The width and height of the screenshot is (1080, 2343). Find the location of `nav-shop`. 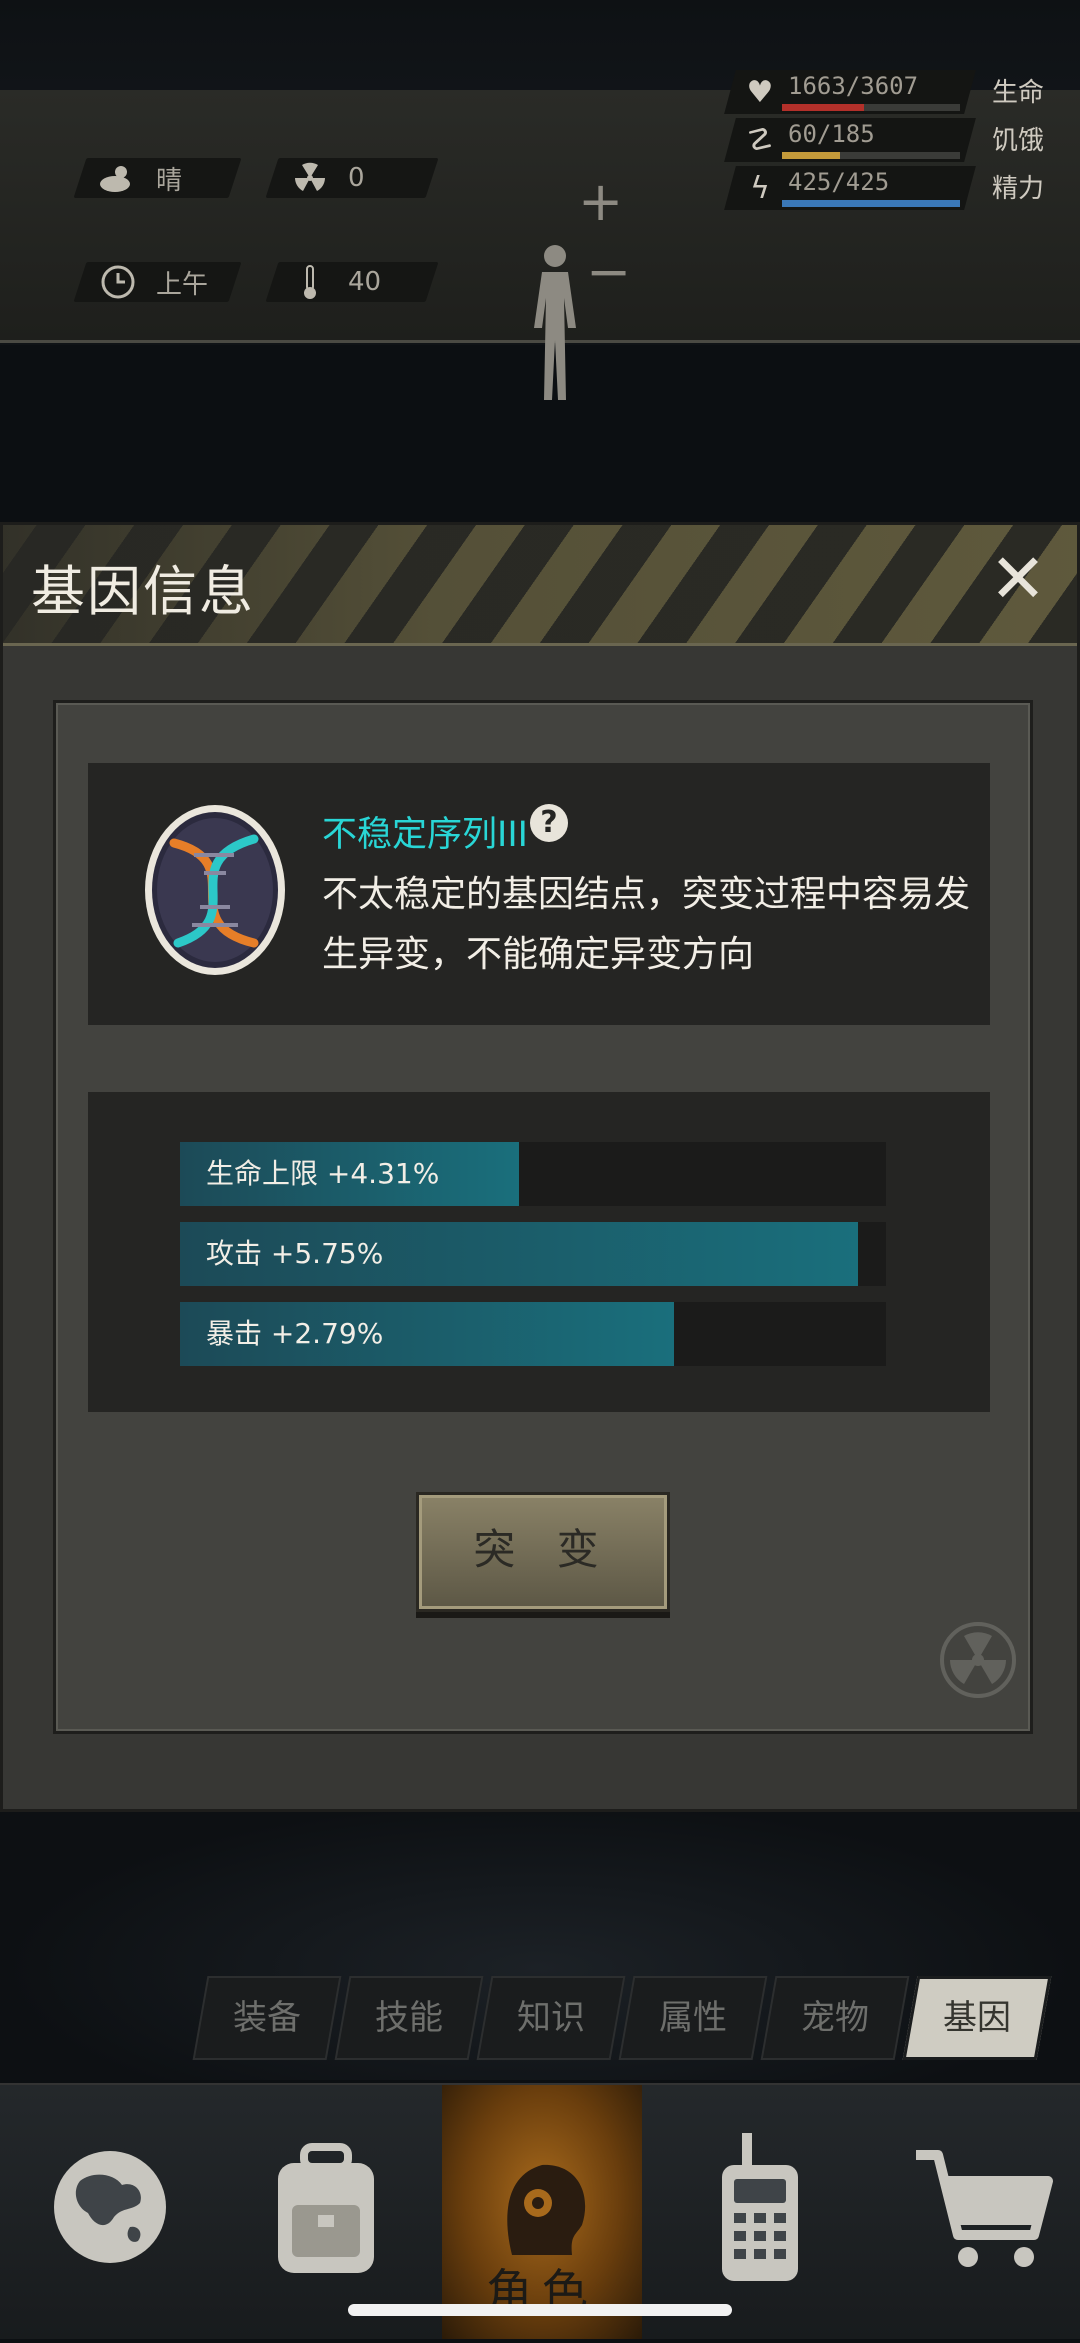

nav-shop is located at coordinates (976, 2212).